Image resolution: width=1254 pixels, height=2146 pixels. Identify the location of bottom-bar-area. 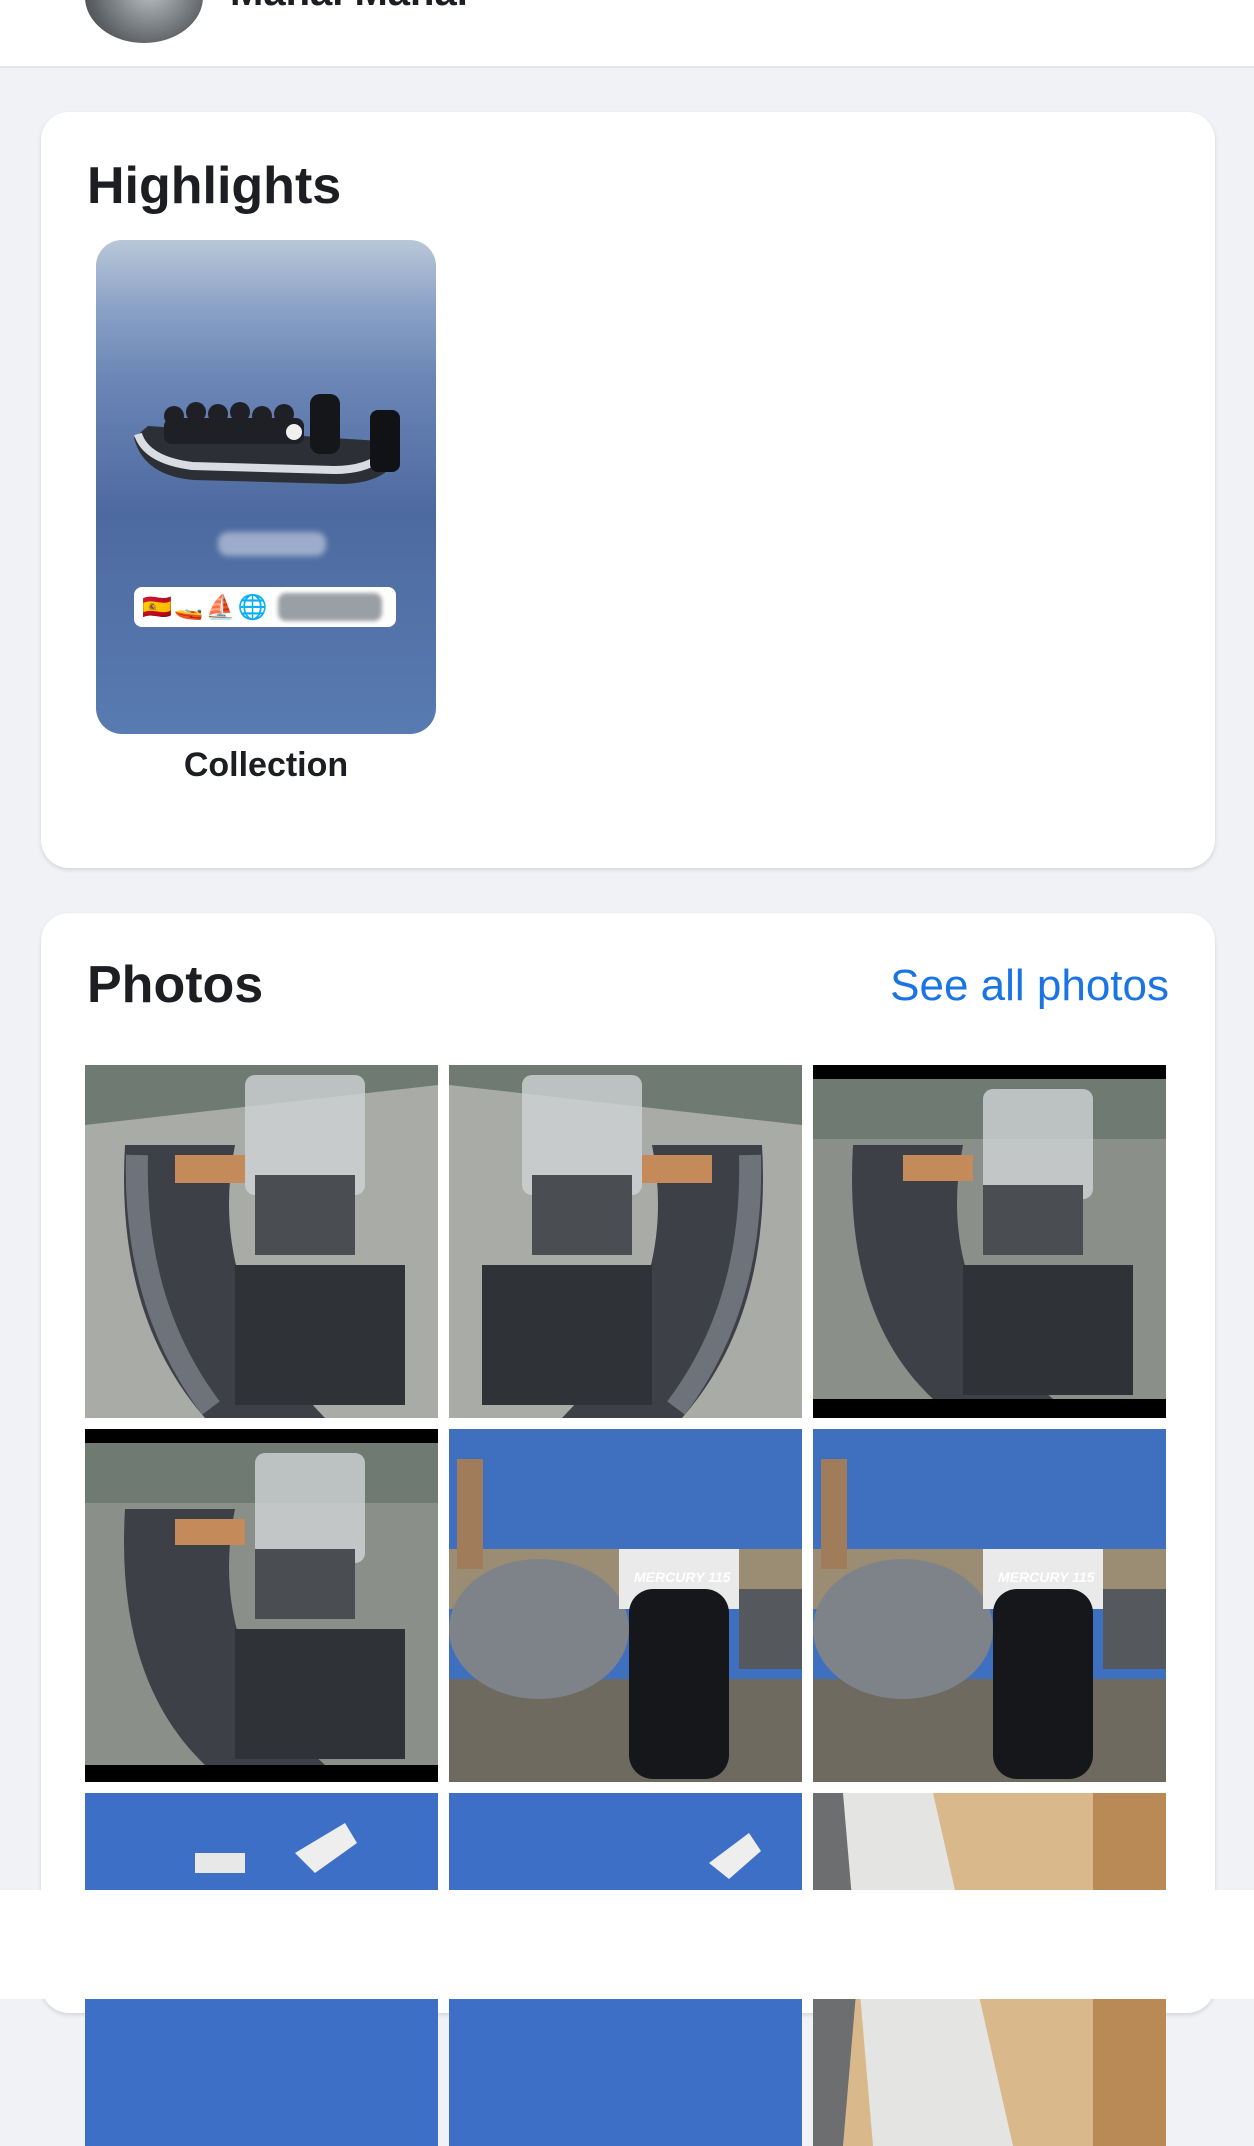
(627, 1944).